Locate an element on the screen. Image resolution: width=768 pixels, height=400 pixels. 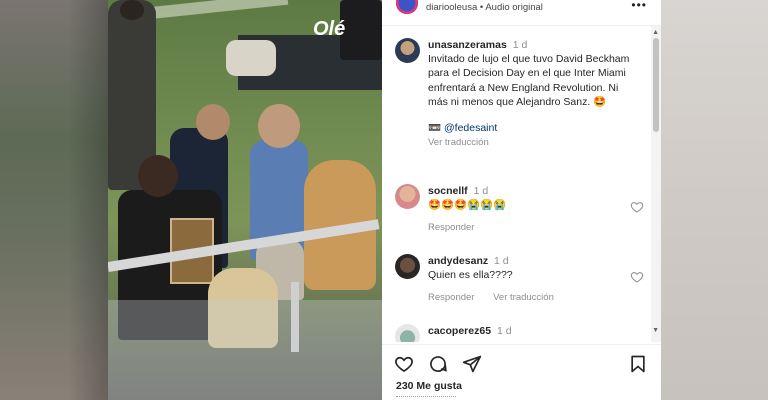
equipment-bag is located at coordinates (251, 58).